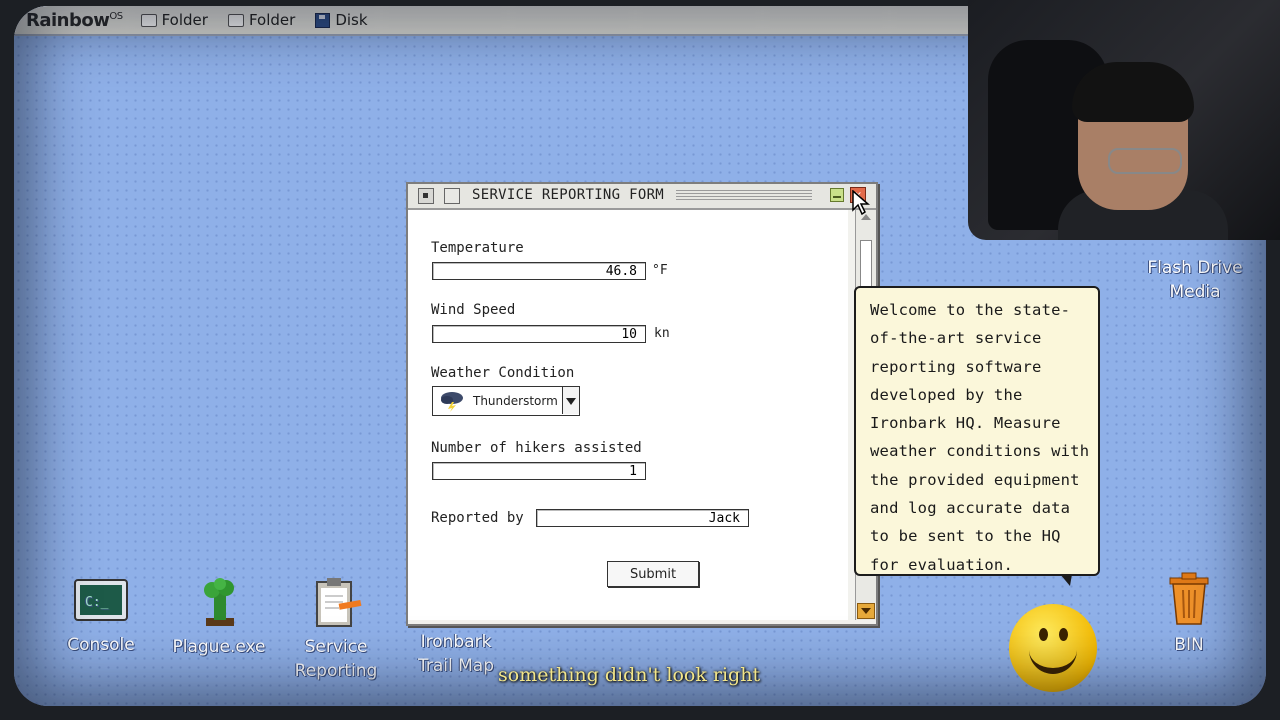 Image resolution: width=1280 pixels, height=720 pixels. What do you see at coordinates (426, 196) in the screenshot?
I see `window-menu-button` at bounding box center [426, 196].